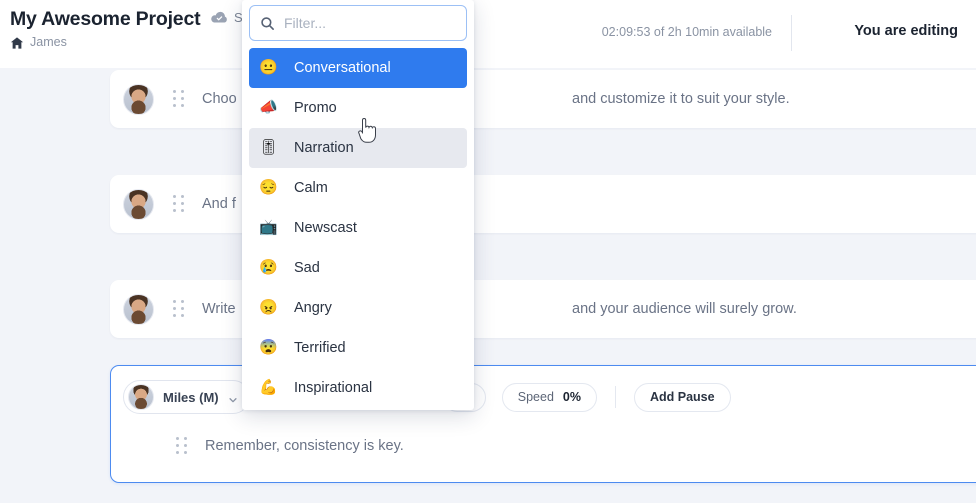  Describe the element at coordinates (219, 99) in the screenshot. I see `block-text: Choo` at that location.